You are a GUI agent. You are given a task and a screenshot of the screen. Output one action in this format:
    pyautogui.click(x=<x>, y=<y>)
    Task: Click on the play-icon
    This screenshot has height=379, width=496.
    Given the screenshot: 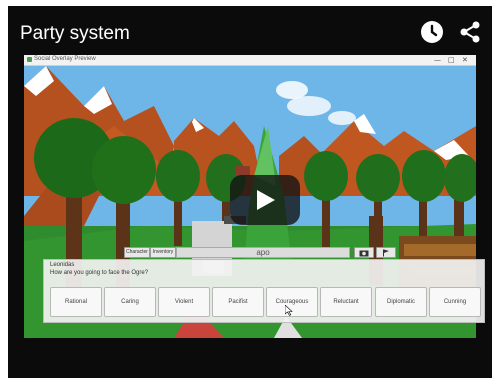 What is the action you would take?
    pyautogui.click(x=266, y=200)
    